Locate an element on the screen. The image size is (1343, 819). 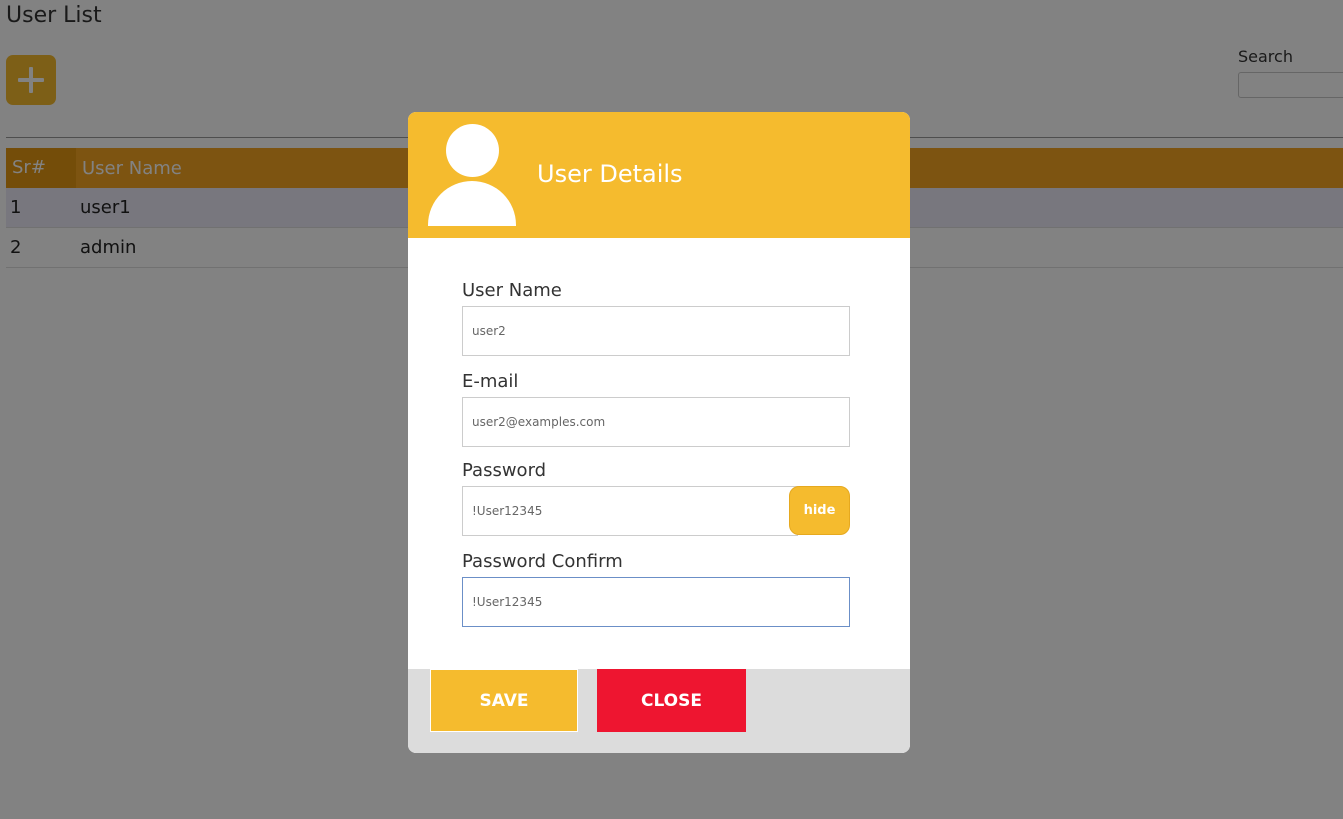
modal-footer: SAVE CLOSE is located at coordinates (659, 711).